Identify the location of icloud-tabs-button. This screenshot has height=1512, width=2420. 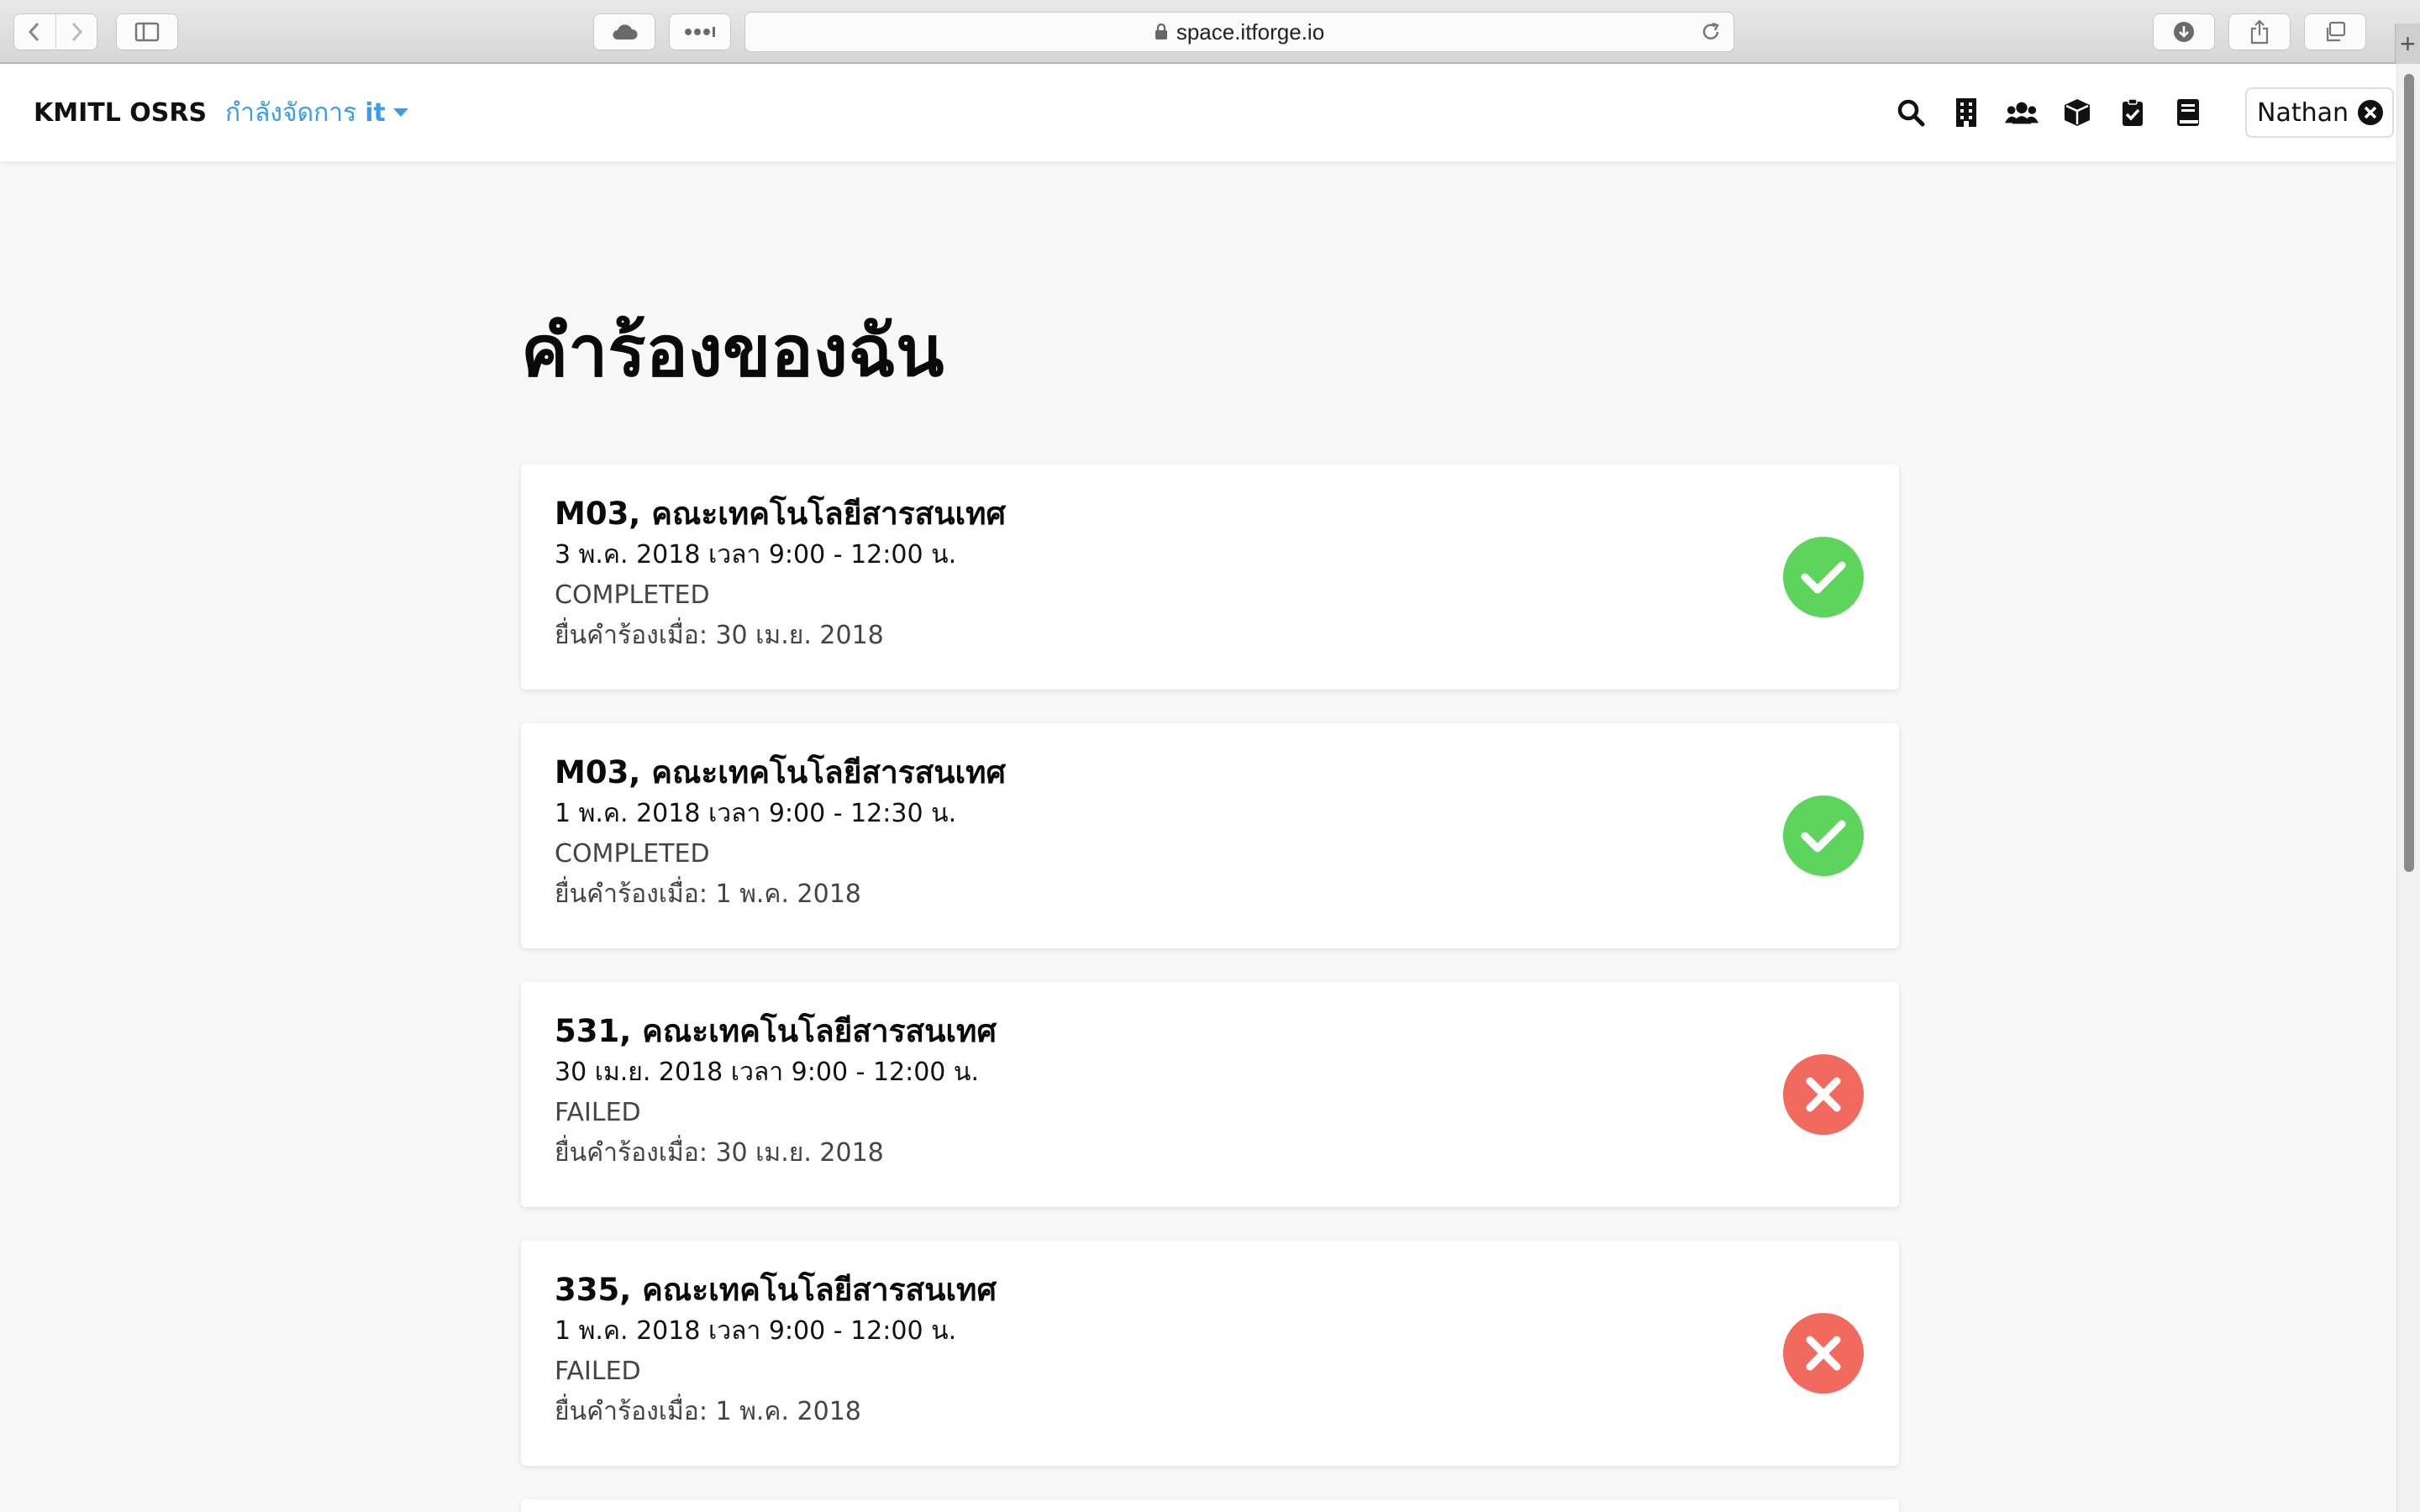
(624, 31).